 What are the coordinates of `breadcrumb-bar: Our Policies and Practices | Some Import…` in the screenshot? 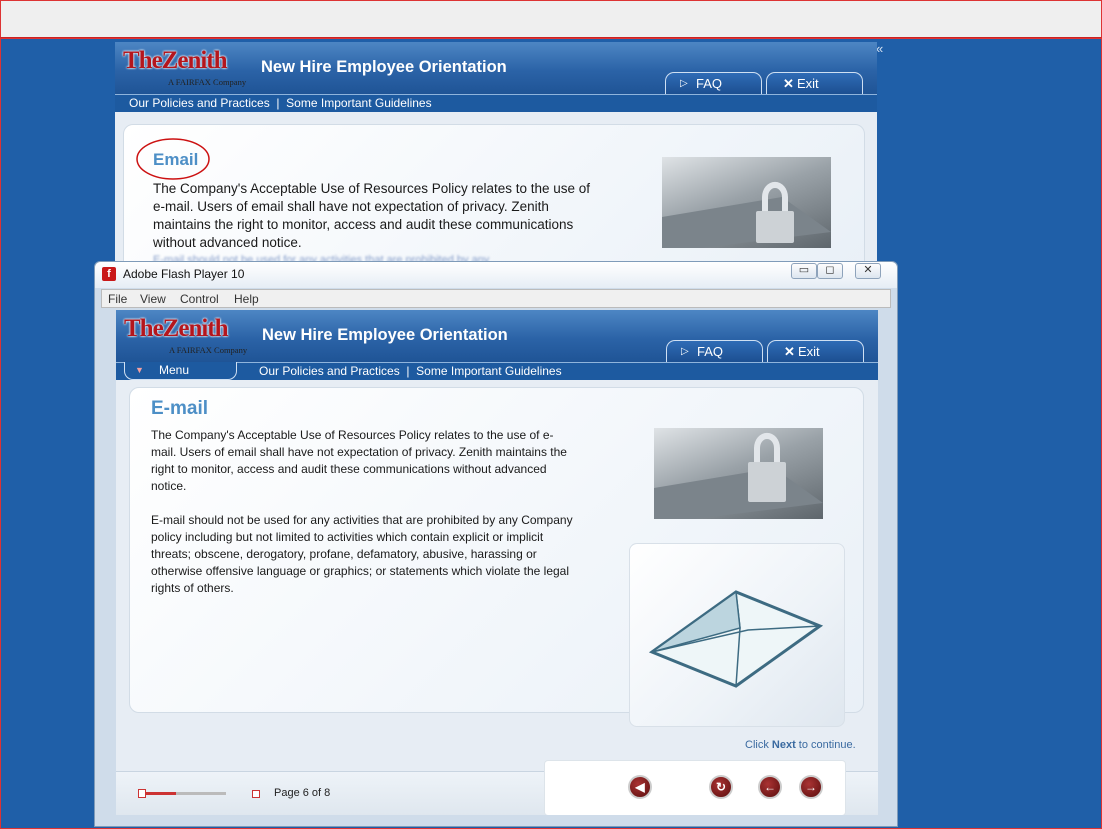 It's located at (496, 103).